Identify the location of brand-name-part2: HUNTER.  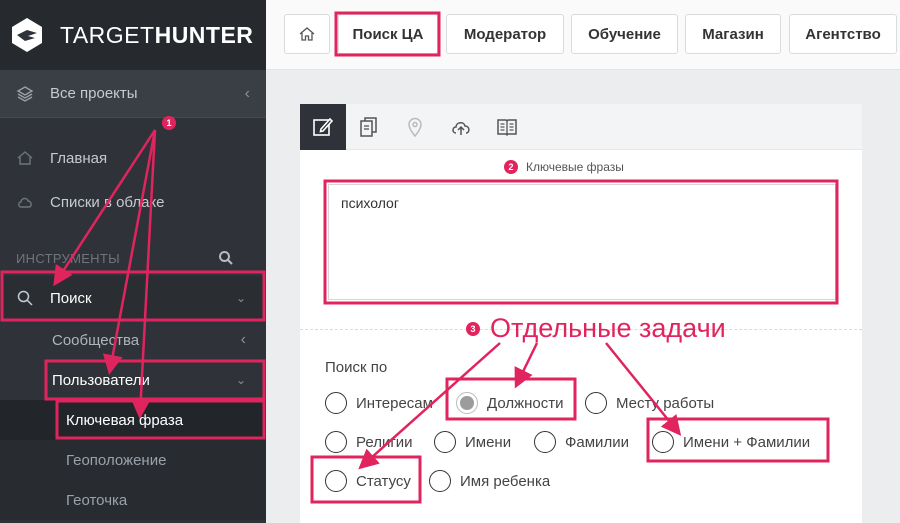
(204, 34).